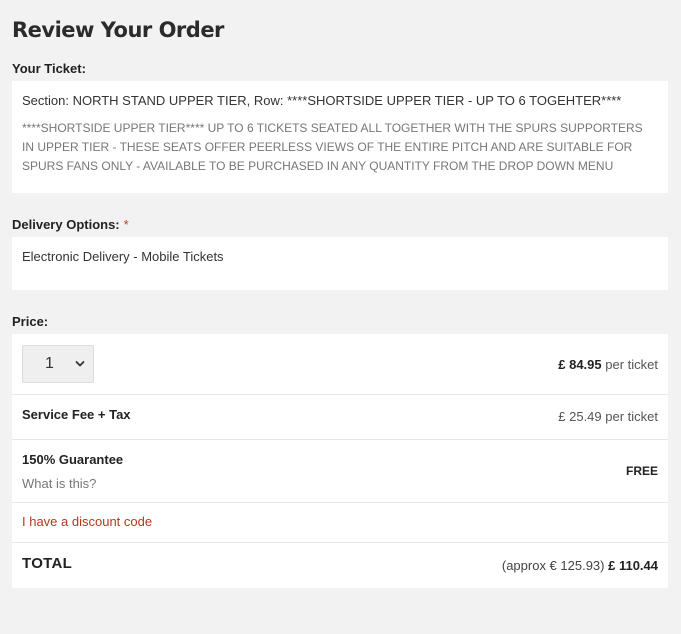 This screenshot has height=634, width=681. What do you see at coordinates (123, 256) in the screenshot?
I see `delivery-option-text: Electronic Delivery - Mobile Tickets` at bounding box center [123, 256].